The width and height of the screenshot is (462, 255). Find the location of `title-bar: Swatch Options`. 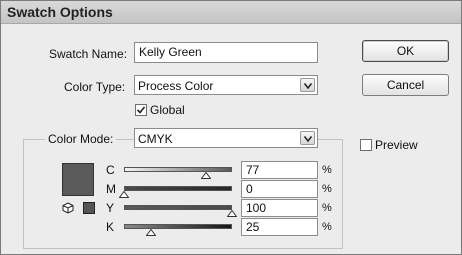

title-bar: Swatch Options is located at coordinates (231, 12).